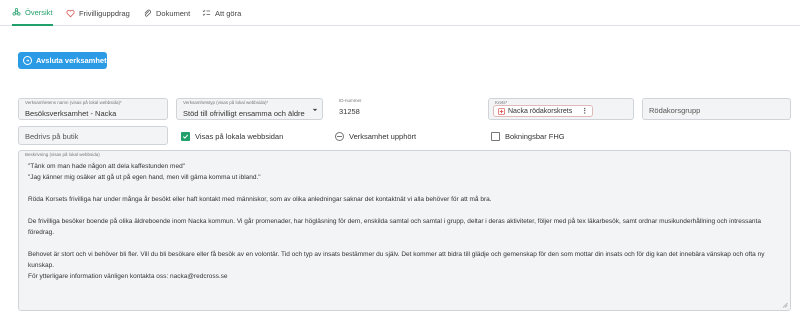 This screenshot has width=800, height=315. I want to click on heart-icon, so click(70, 13).